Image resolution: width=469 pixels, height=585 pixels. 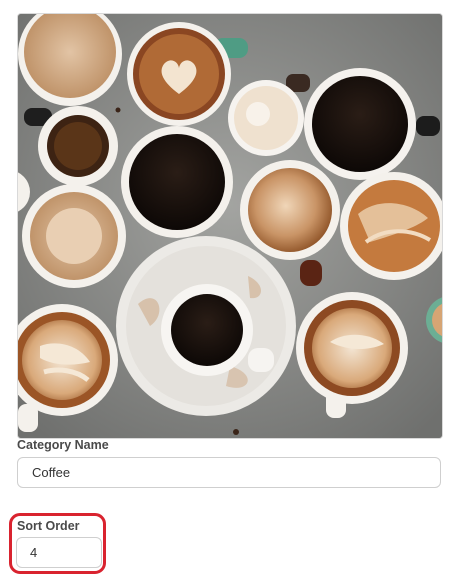 What do you see at coordinates (48, 526) in the screenshot?
I see `sort-order-label: Sort Order` at bounding box center [48, 526].